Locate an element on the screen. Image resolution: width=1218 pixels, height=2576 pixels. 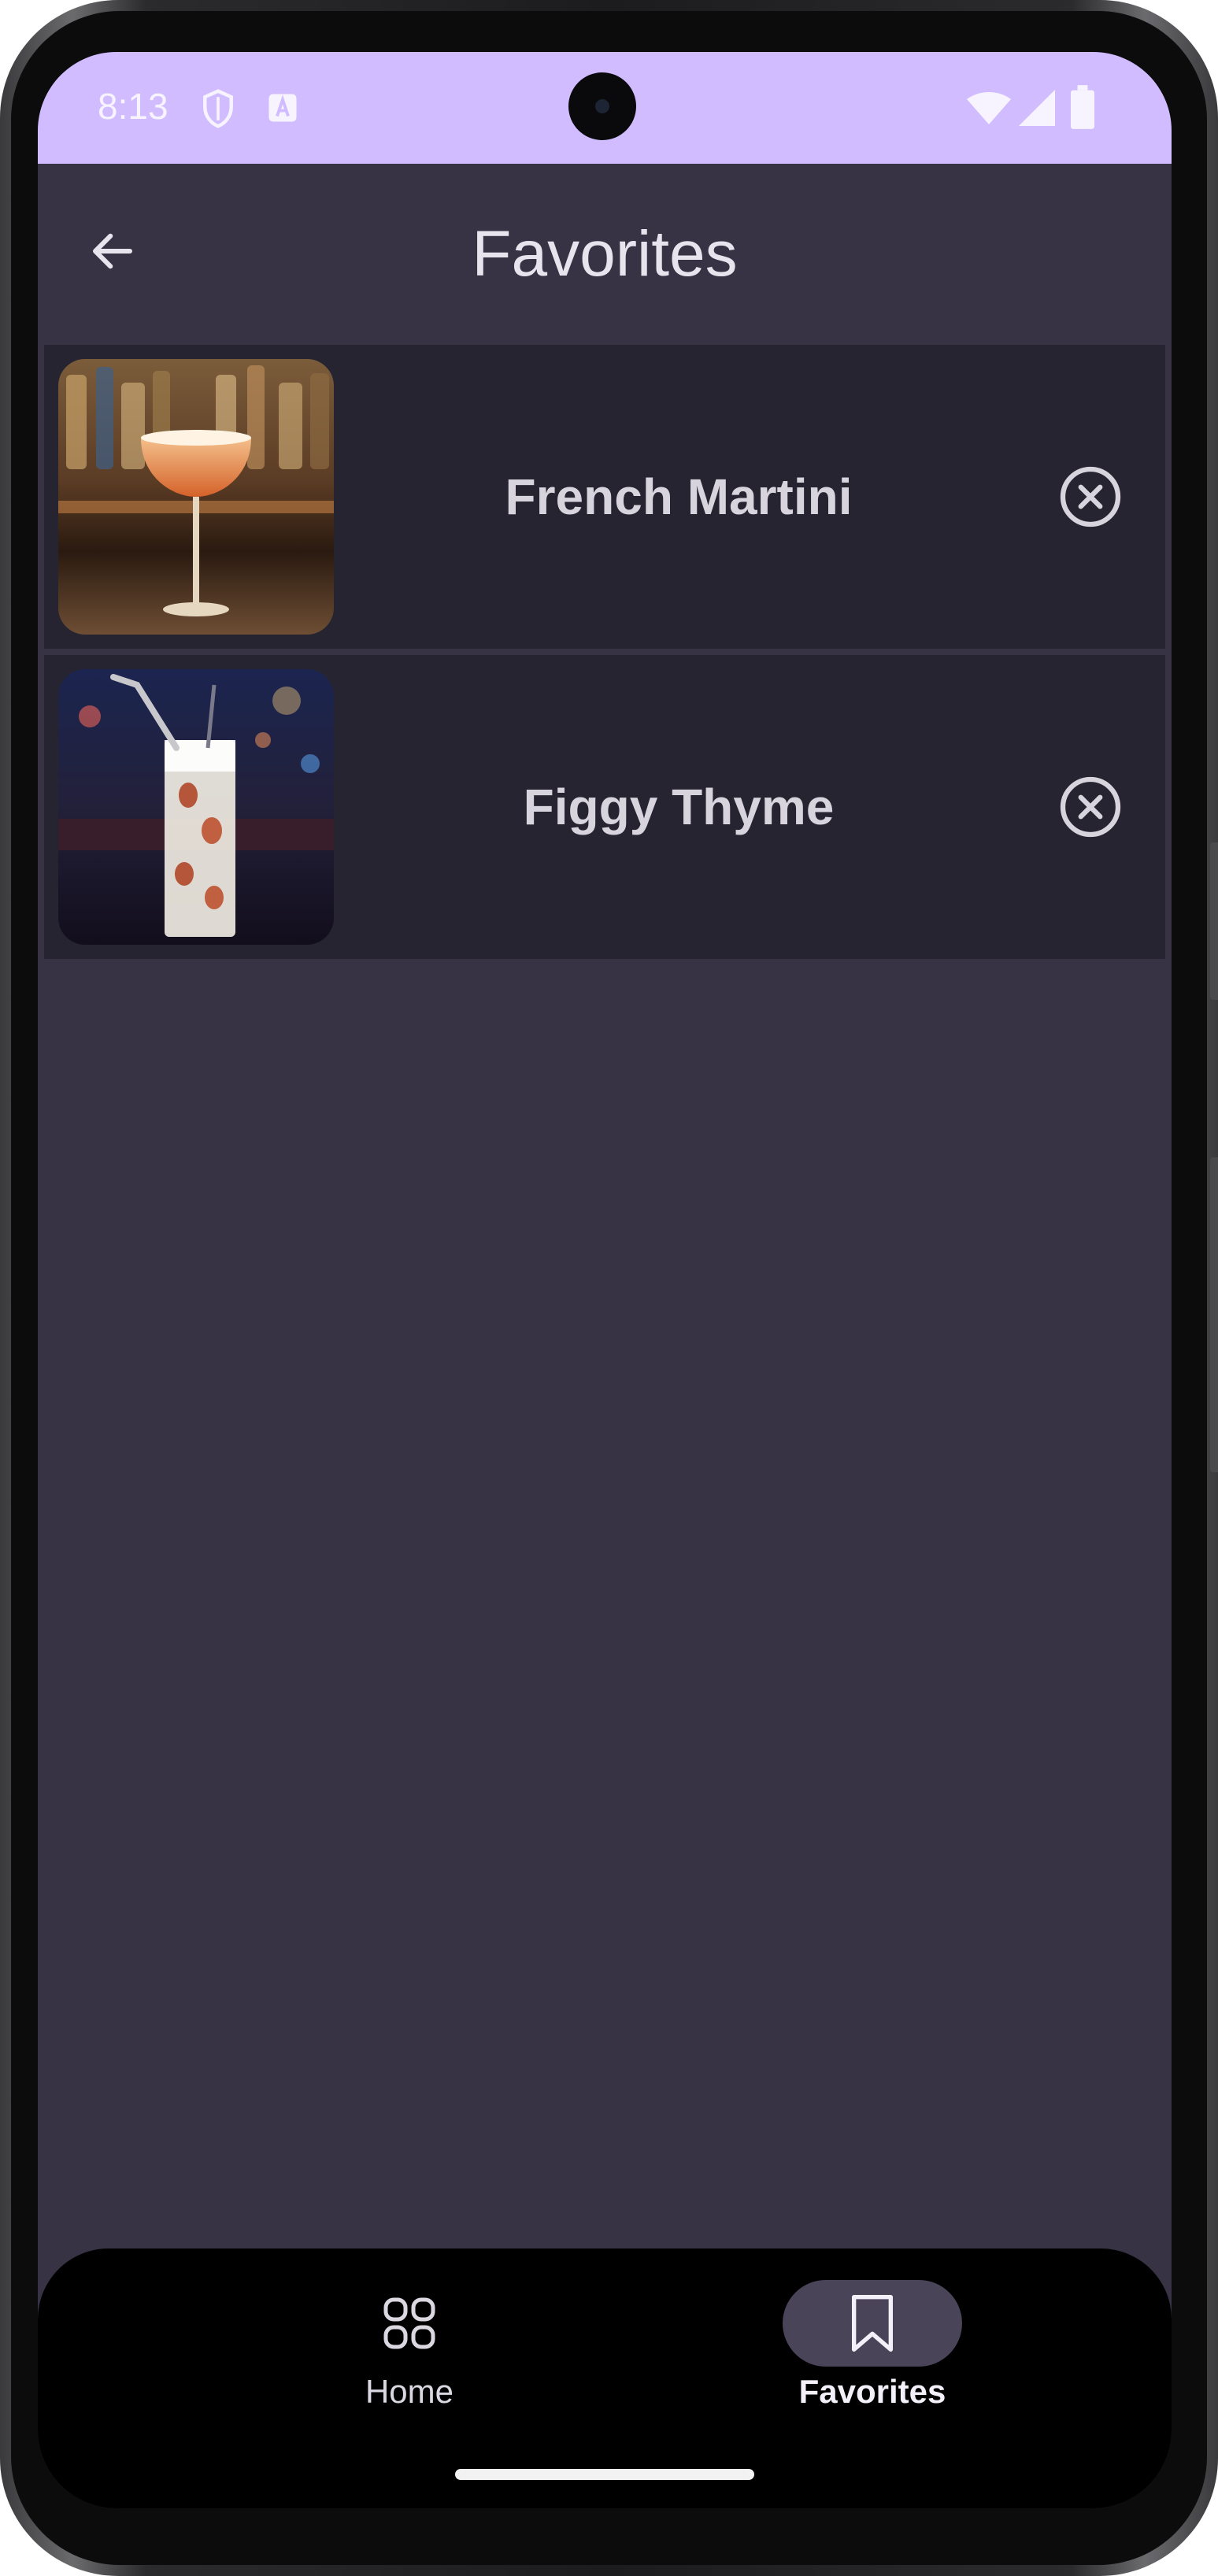
nav-item-favorites: Favorites is located at coordinates (872, 2358).